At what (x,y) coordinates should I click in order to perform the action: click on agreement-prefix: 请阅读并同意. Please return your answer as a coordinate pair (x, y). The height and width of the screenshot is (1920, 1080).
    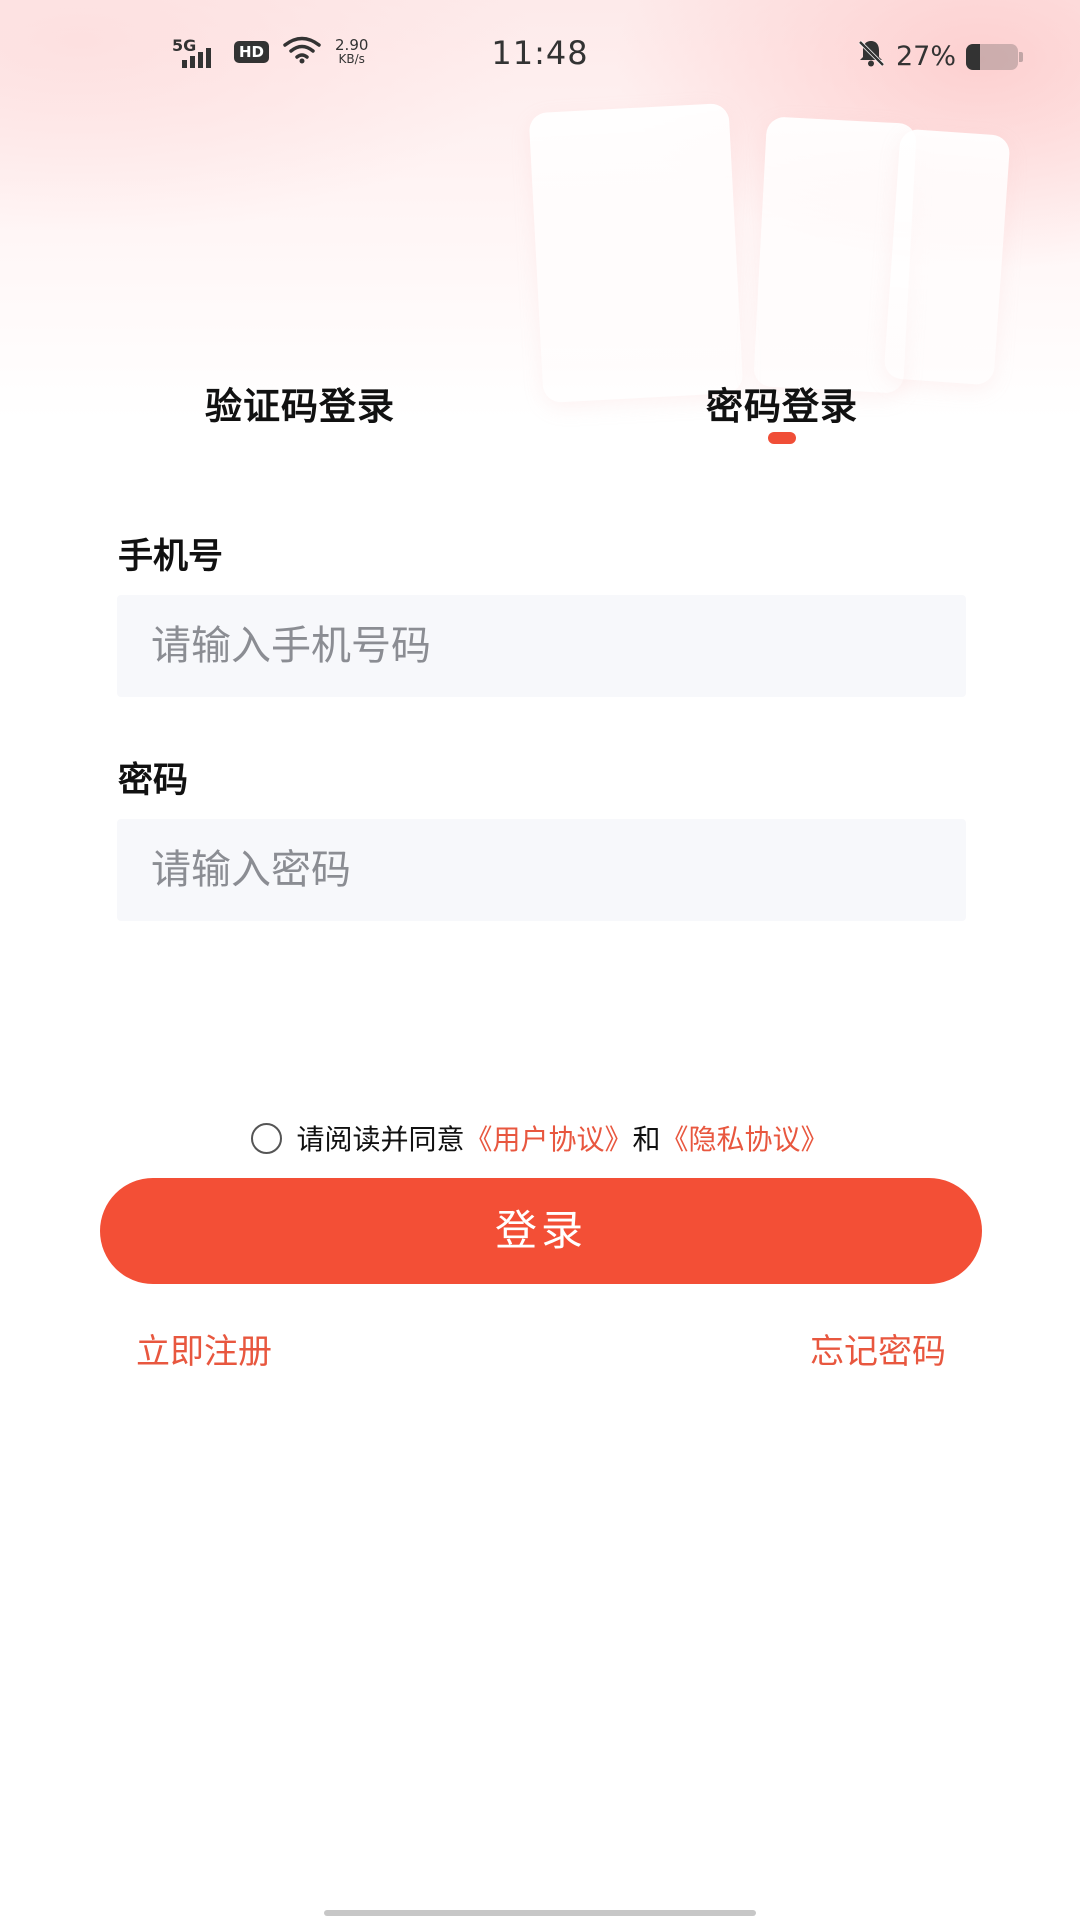
    Looking at the image, I should click on (380, 1139).